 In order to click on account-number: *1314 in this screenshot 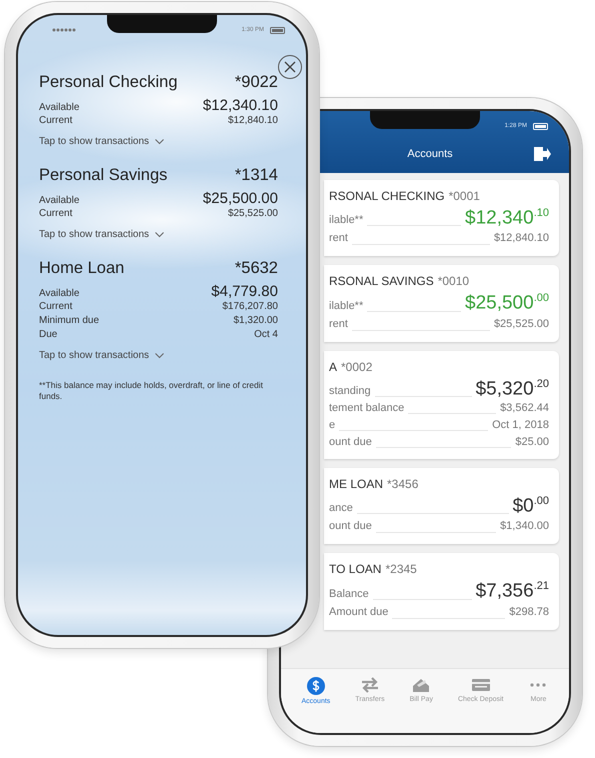, I will do `click(256, 175)`.